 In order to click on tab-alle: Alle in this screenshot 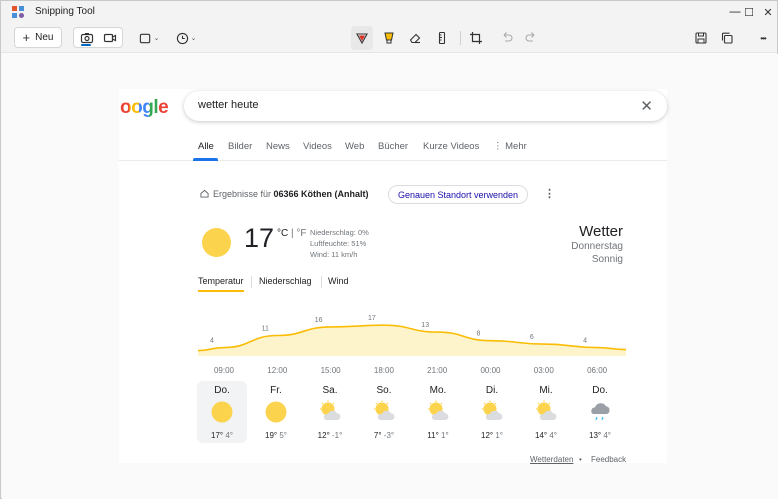, I will do `click(206, 146)`.